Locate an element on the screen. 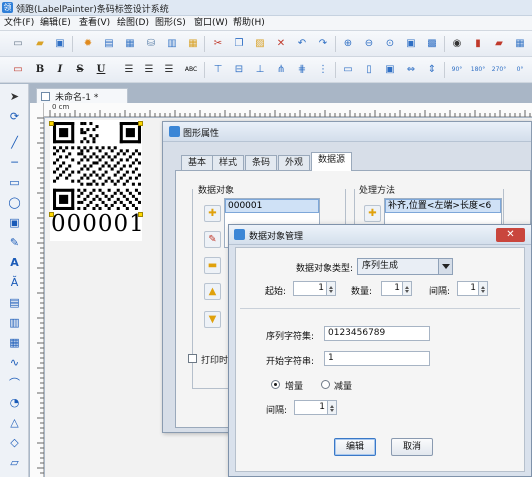 This screenshot has width=532, height=477. curve-tool-icon: ∿ is located at coordinates (14, 362).